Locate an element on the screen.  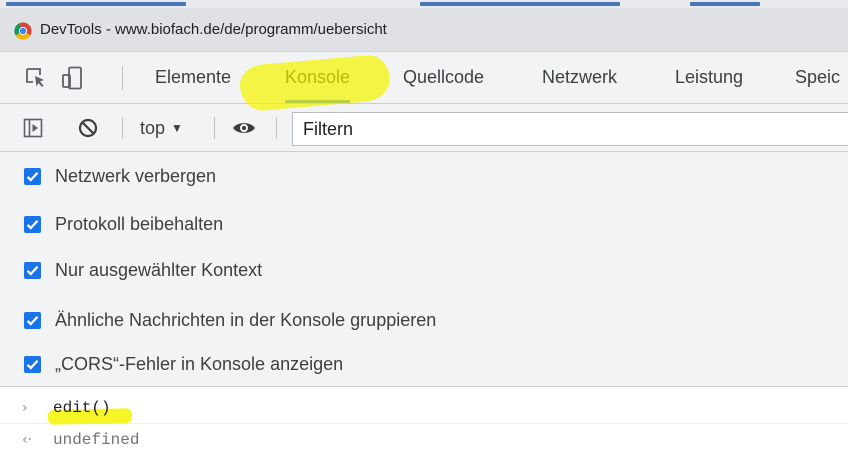
setting-preserve-log: Protokoll beibehalten is located at coordinates (123, 224).